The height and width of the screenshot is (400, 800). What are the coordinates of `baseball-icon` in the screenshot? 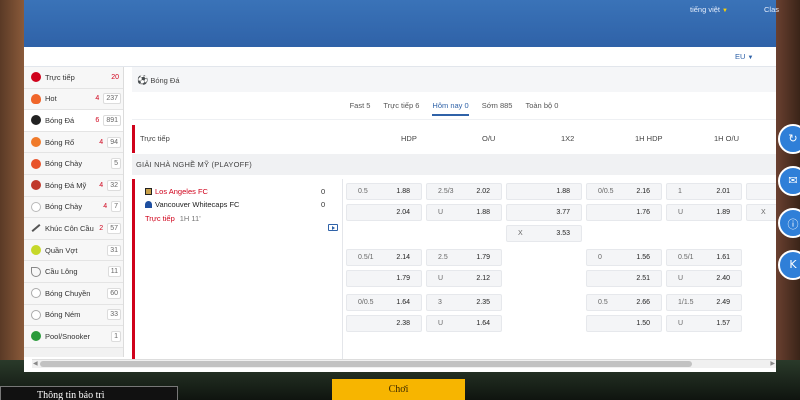 It's located at (36, 163).